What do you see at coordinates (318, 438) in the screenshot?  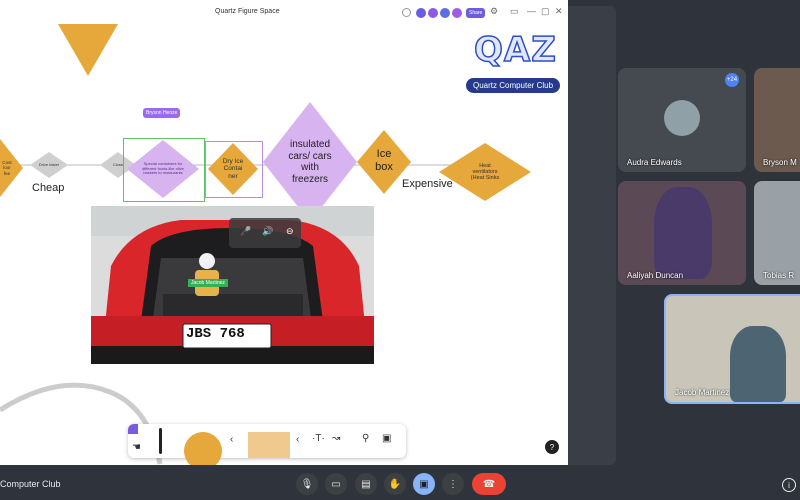 I see `text-tool-icon: ·T·` at bounding box center [318, 438].